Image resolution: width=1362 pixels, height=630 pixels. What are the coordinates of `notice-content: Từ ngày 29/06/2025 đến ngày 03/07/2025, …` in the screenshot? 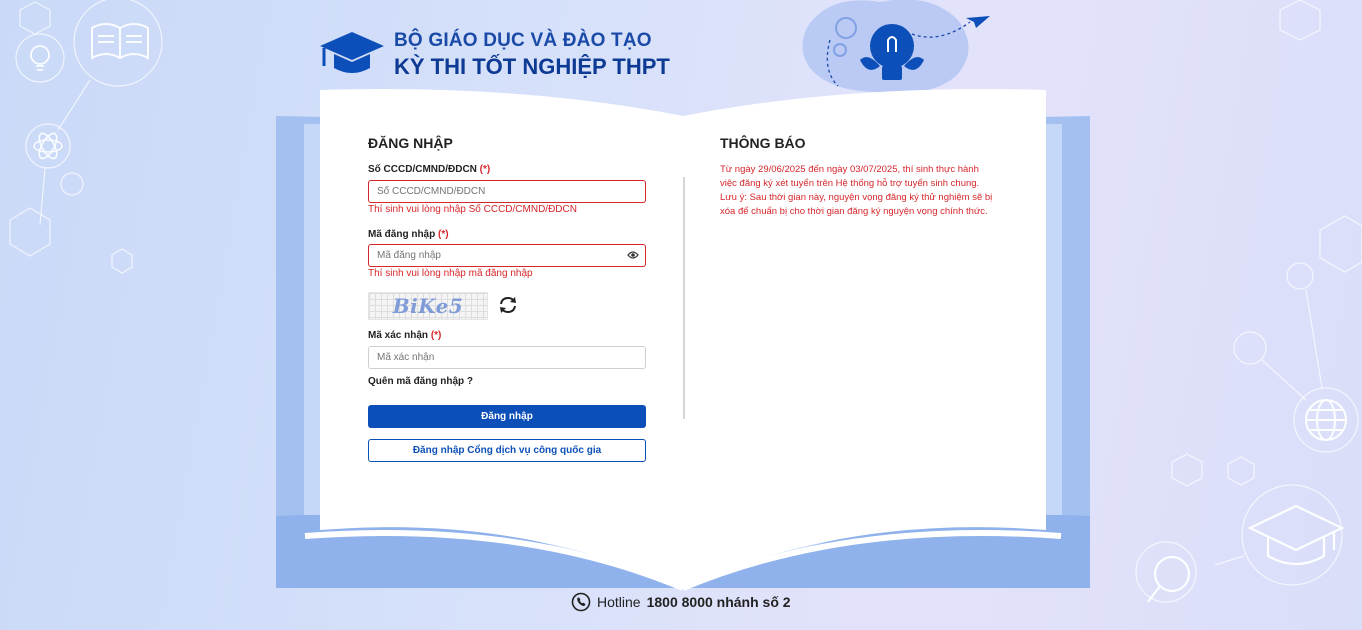 It's located at (858, 191).